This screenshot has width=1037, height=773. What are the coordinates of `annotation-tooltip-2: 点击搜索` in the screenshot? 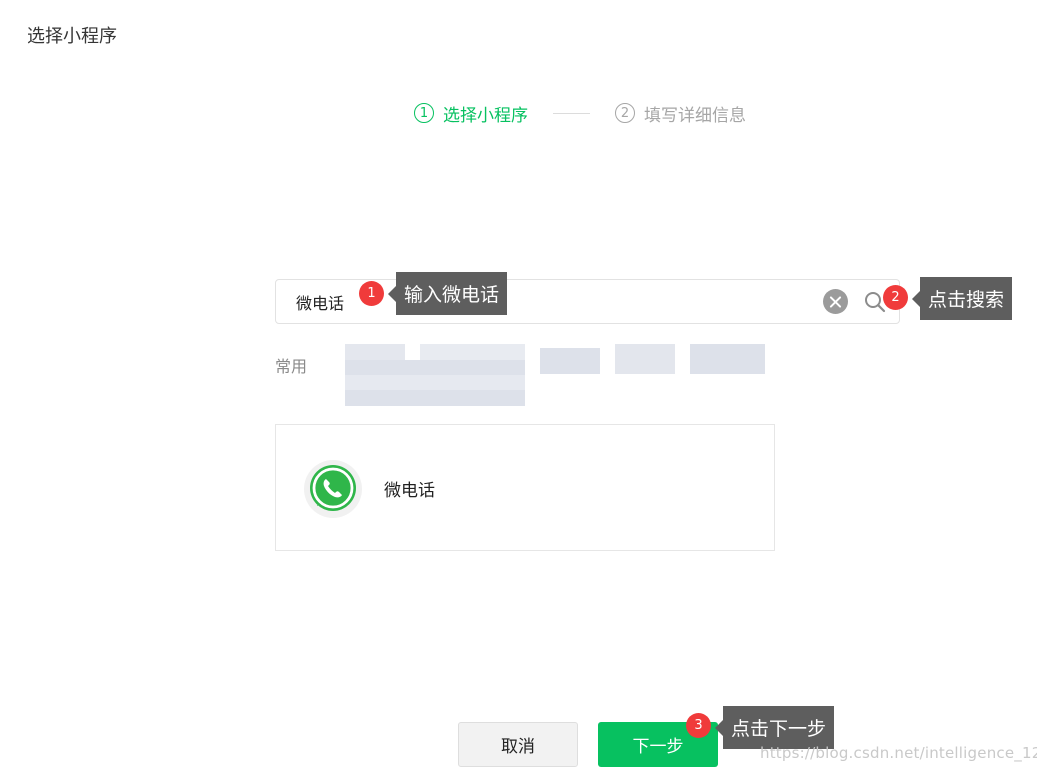 It's located at (962, 298).